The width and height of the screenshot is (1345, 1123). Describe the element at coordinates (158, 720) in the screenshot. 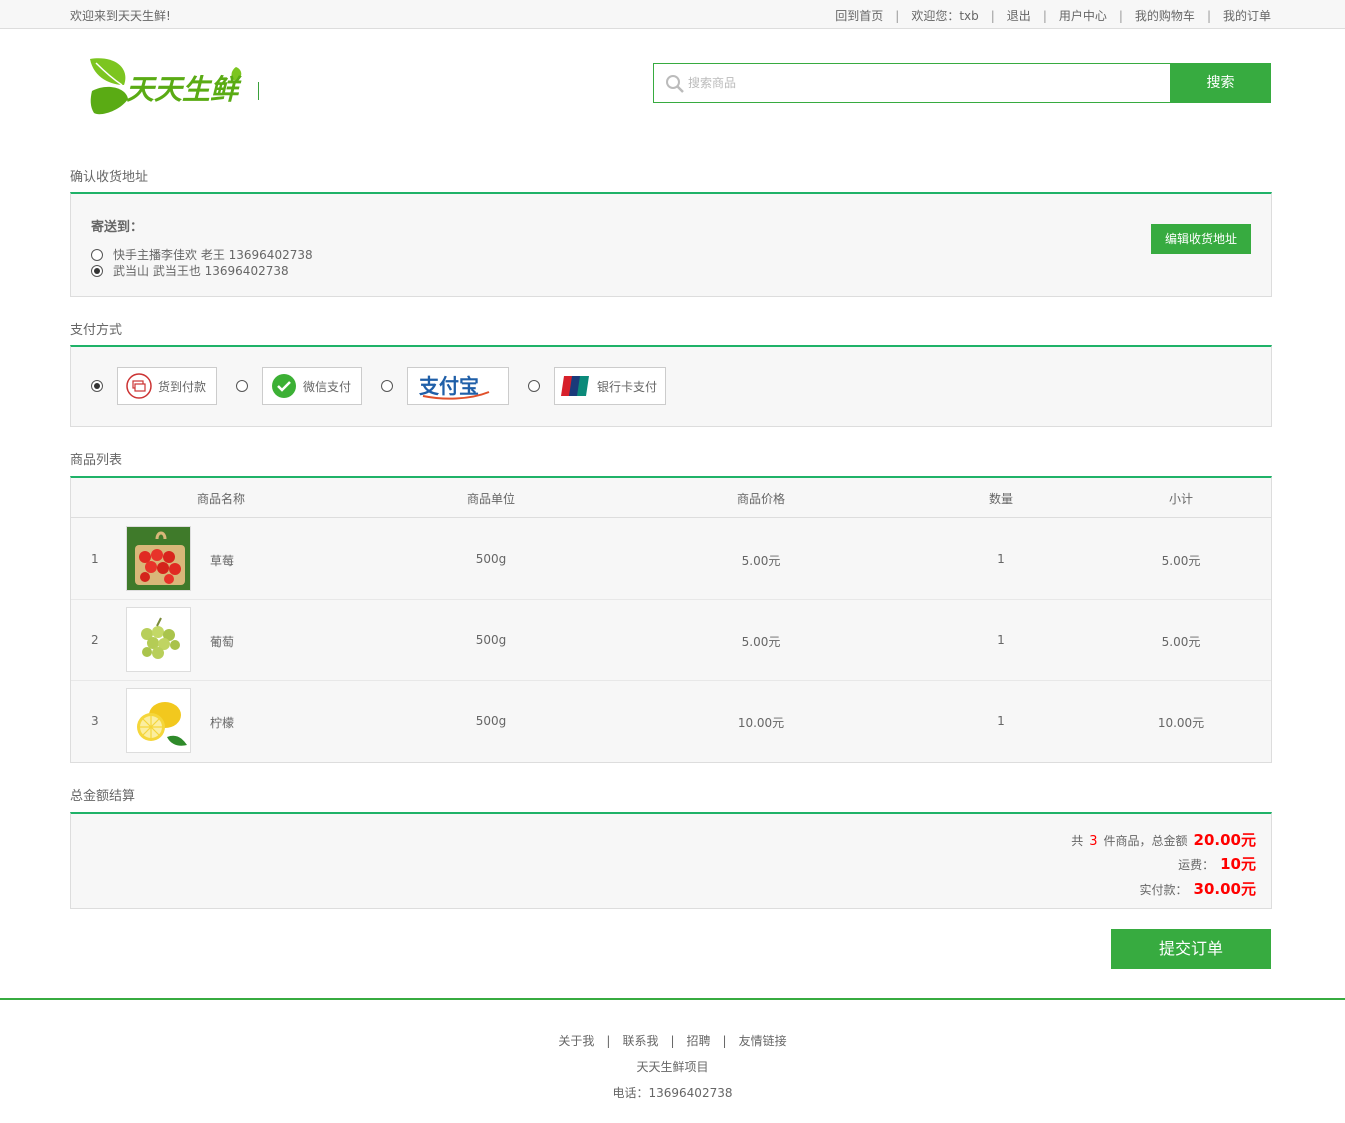

I see `lemon-image` at that location.